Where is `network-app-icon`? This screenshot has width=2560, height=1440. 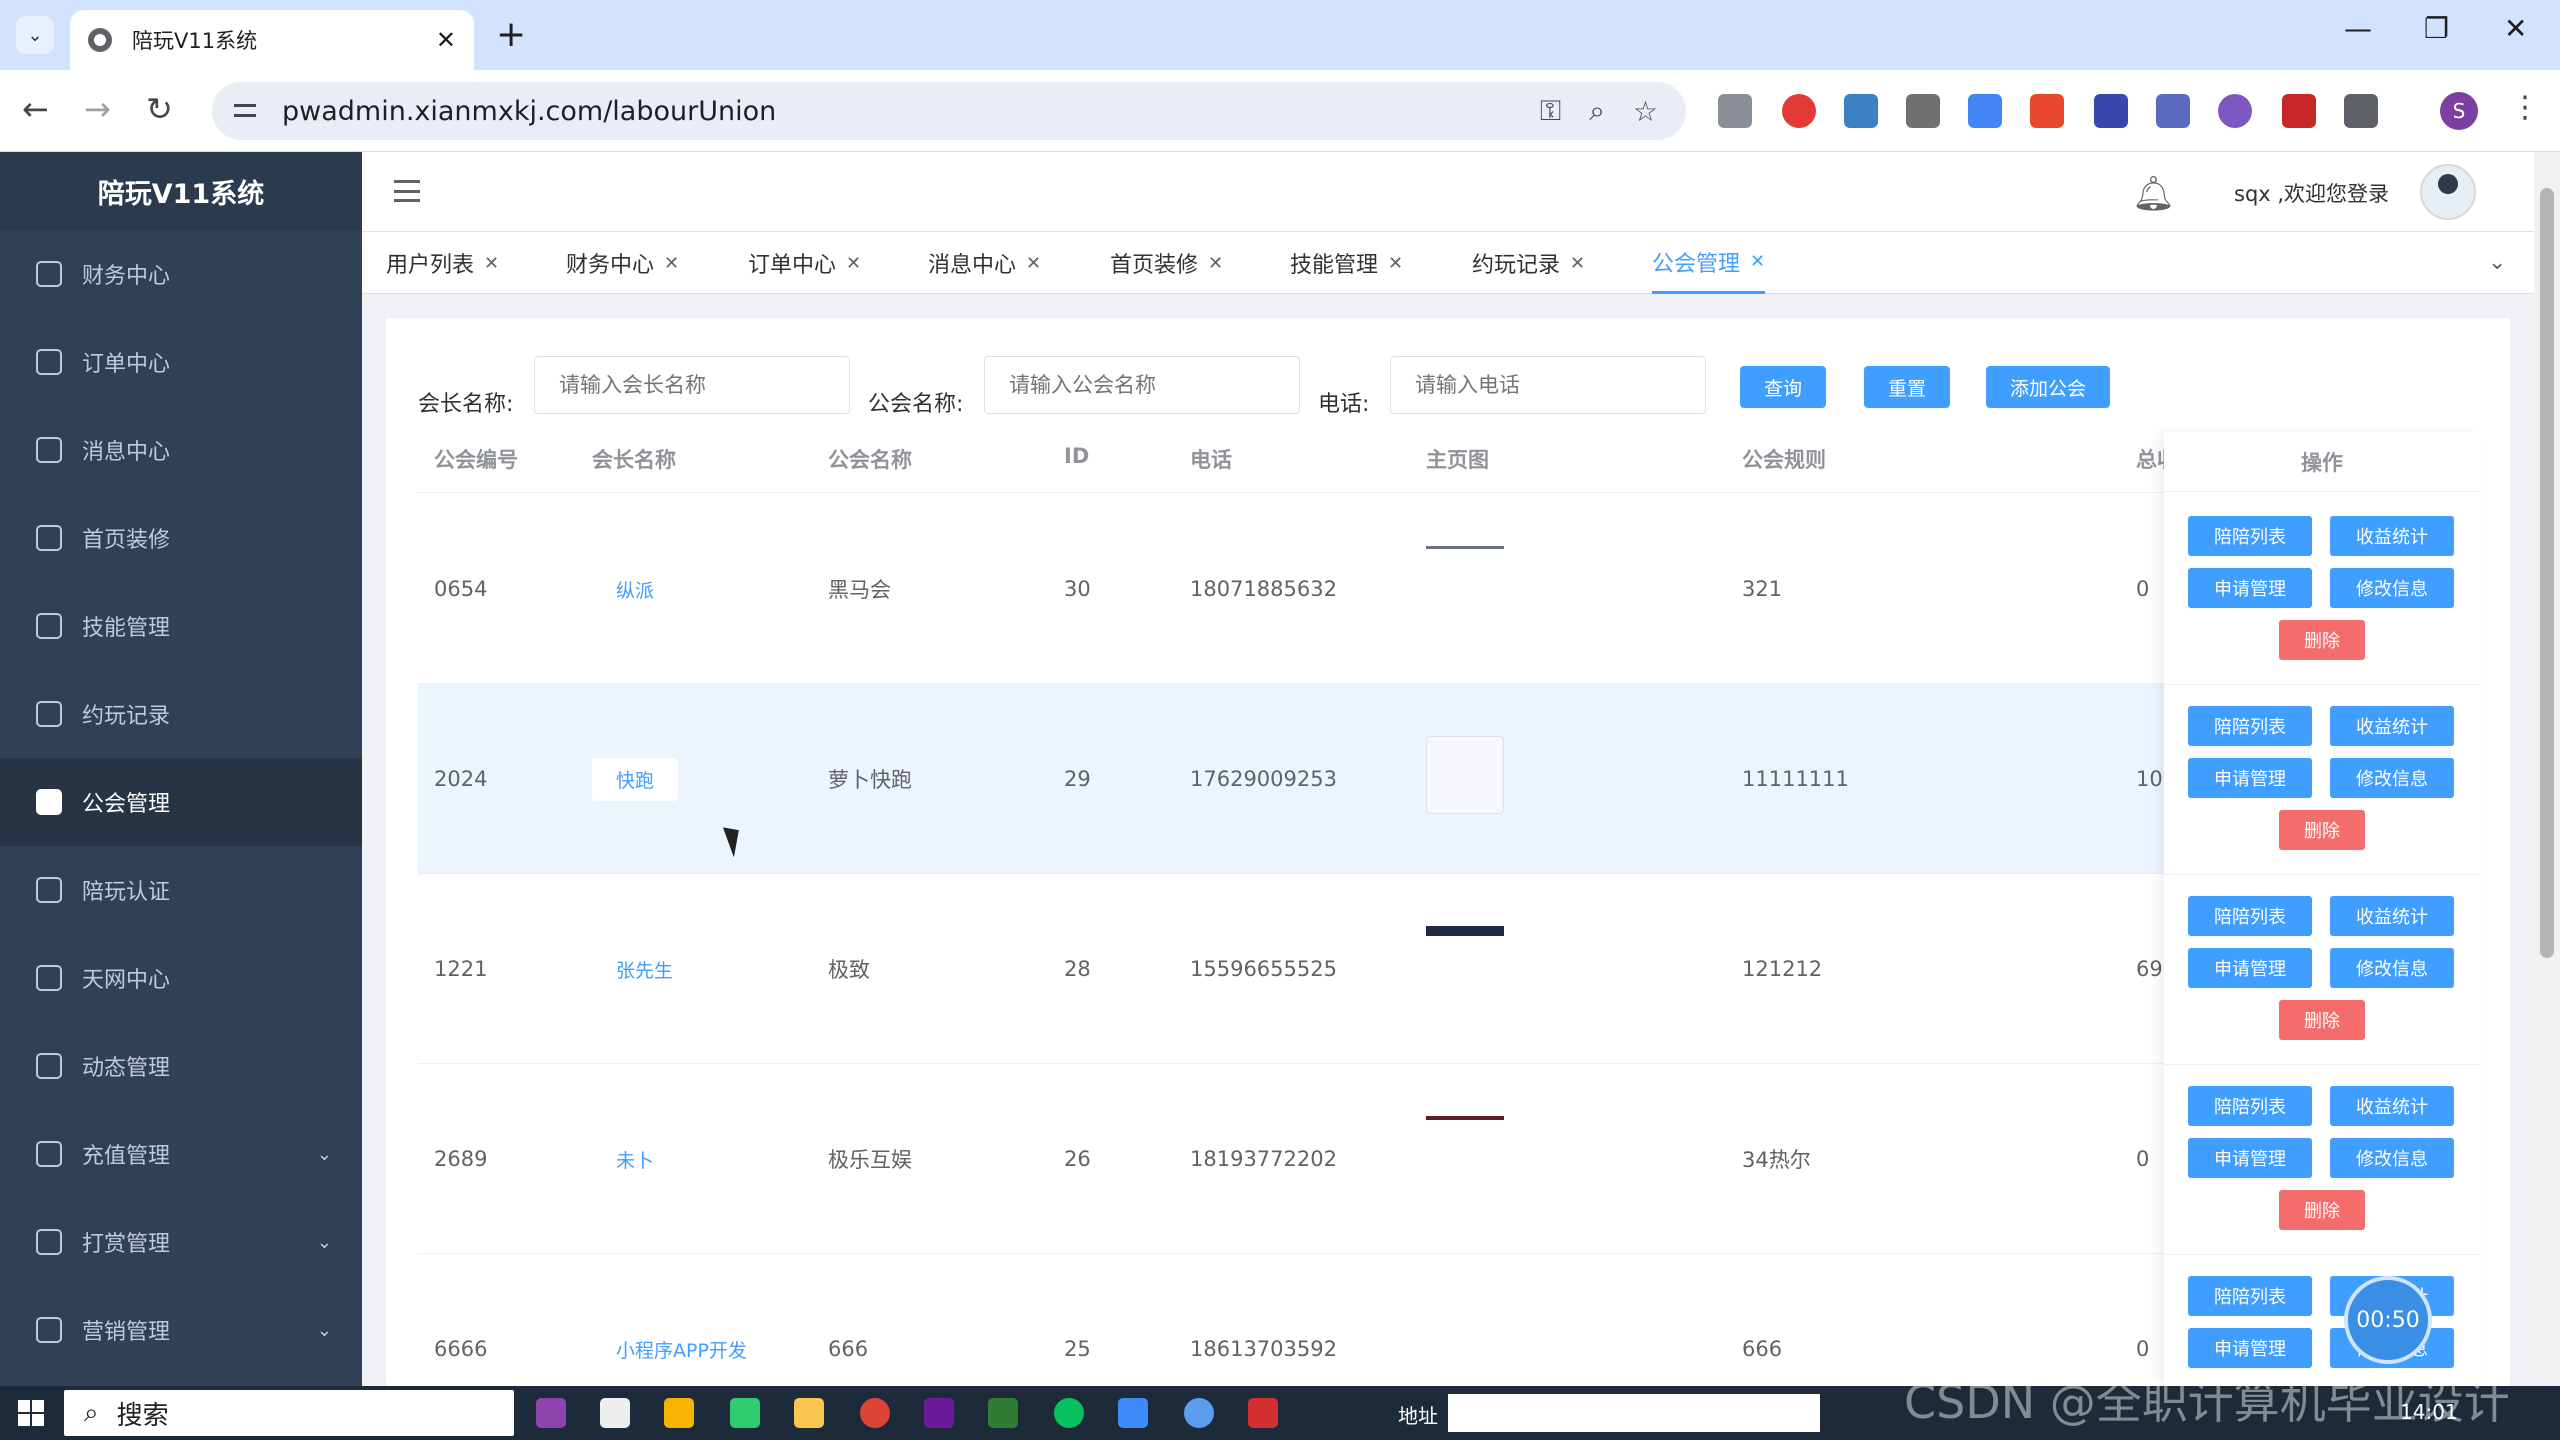 network-app-icon is located at coordinates (1199, 1413).